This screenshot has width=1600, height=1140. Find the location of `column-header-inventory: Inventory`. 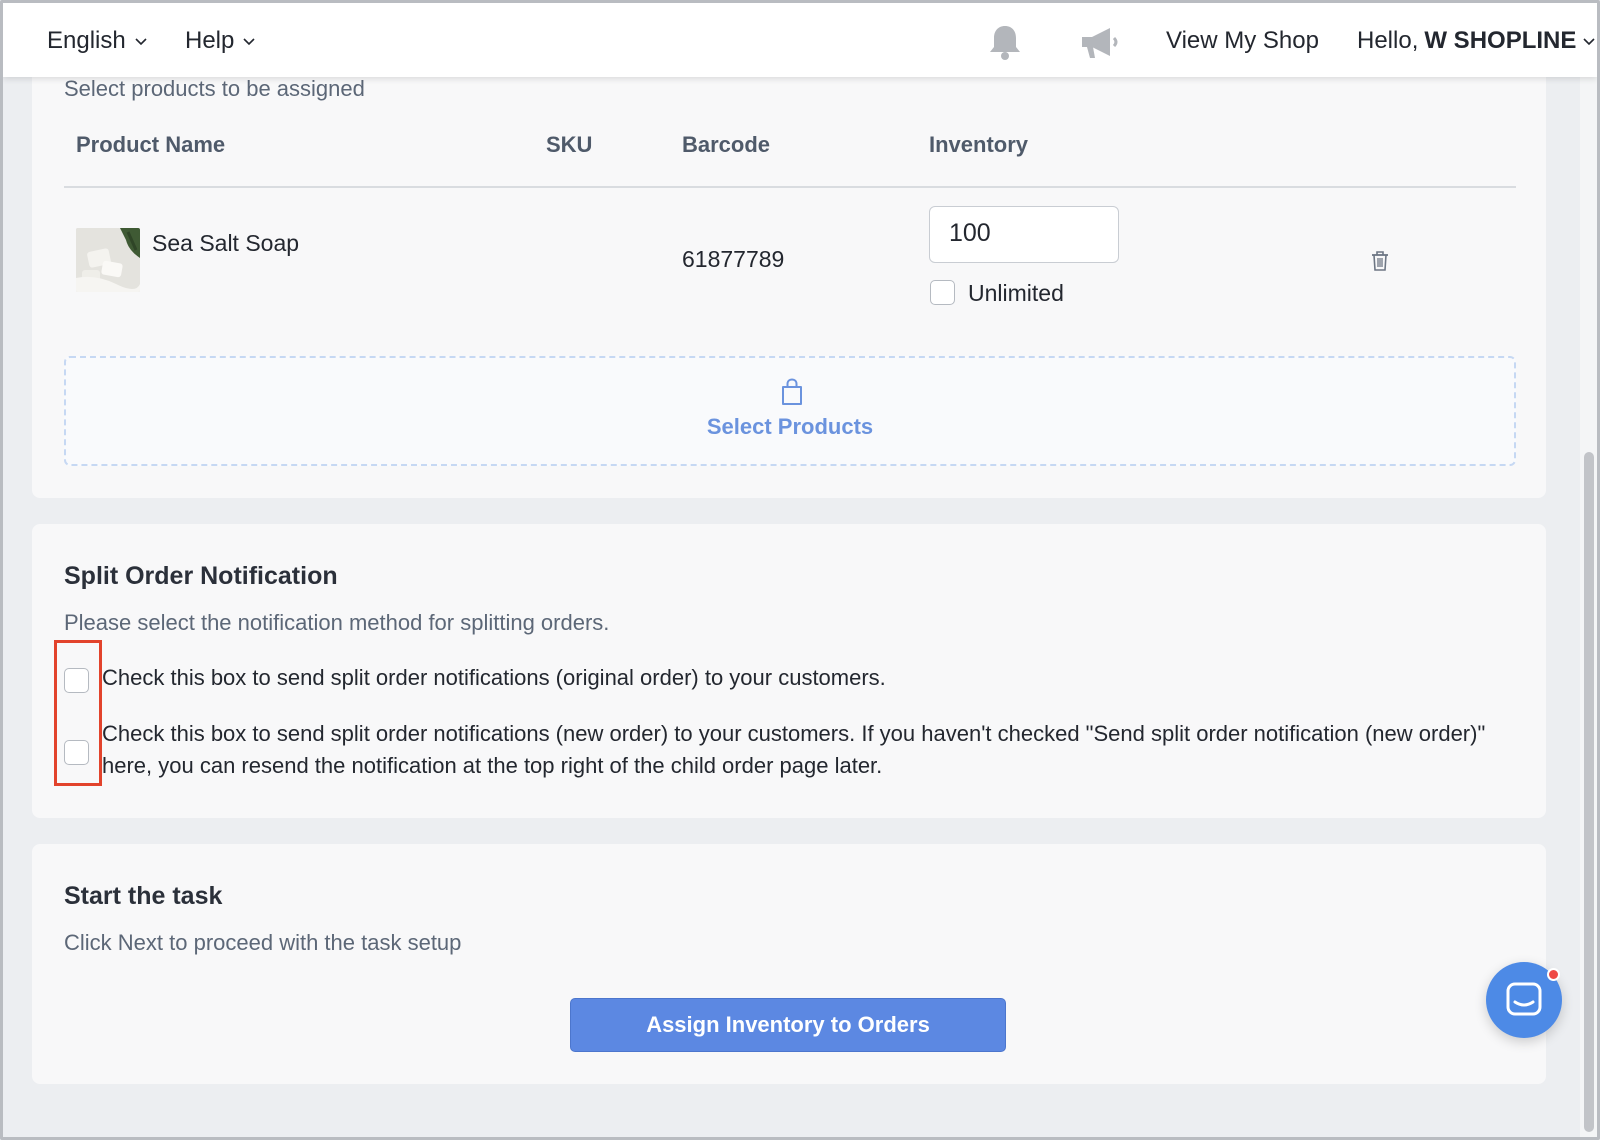

column-header-inventory: Inventory is located at coordinates (979, 144).